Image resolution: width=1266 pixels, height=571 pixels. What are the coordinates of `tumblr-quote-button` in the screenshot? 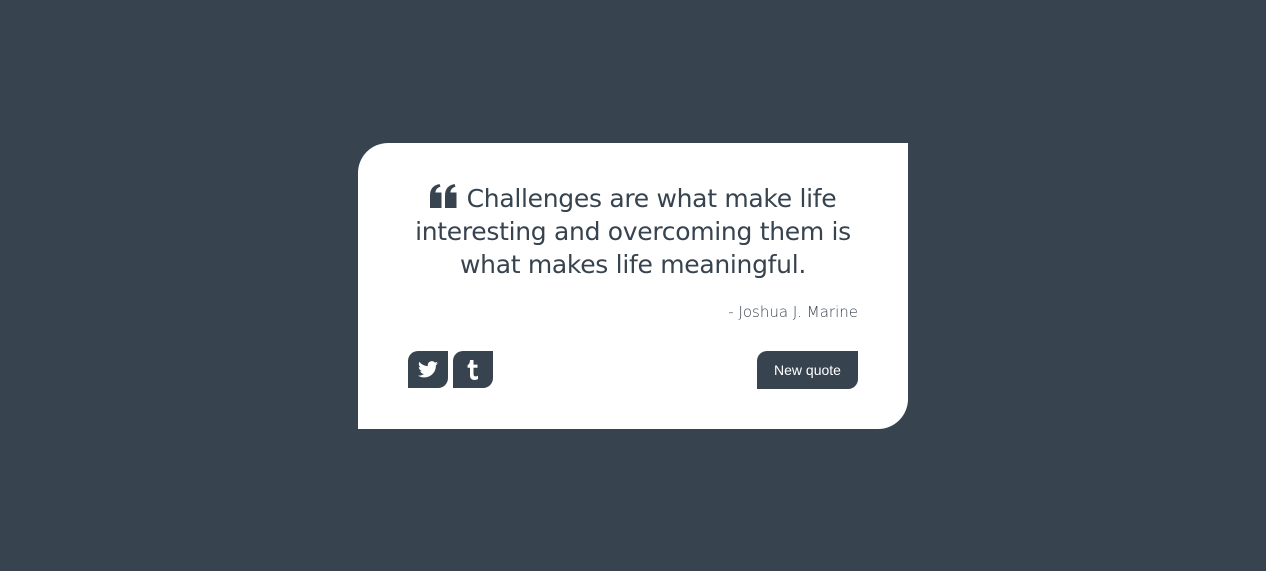 It's located at (473, 369).